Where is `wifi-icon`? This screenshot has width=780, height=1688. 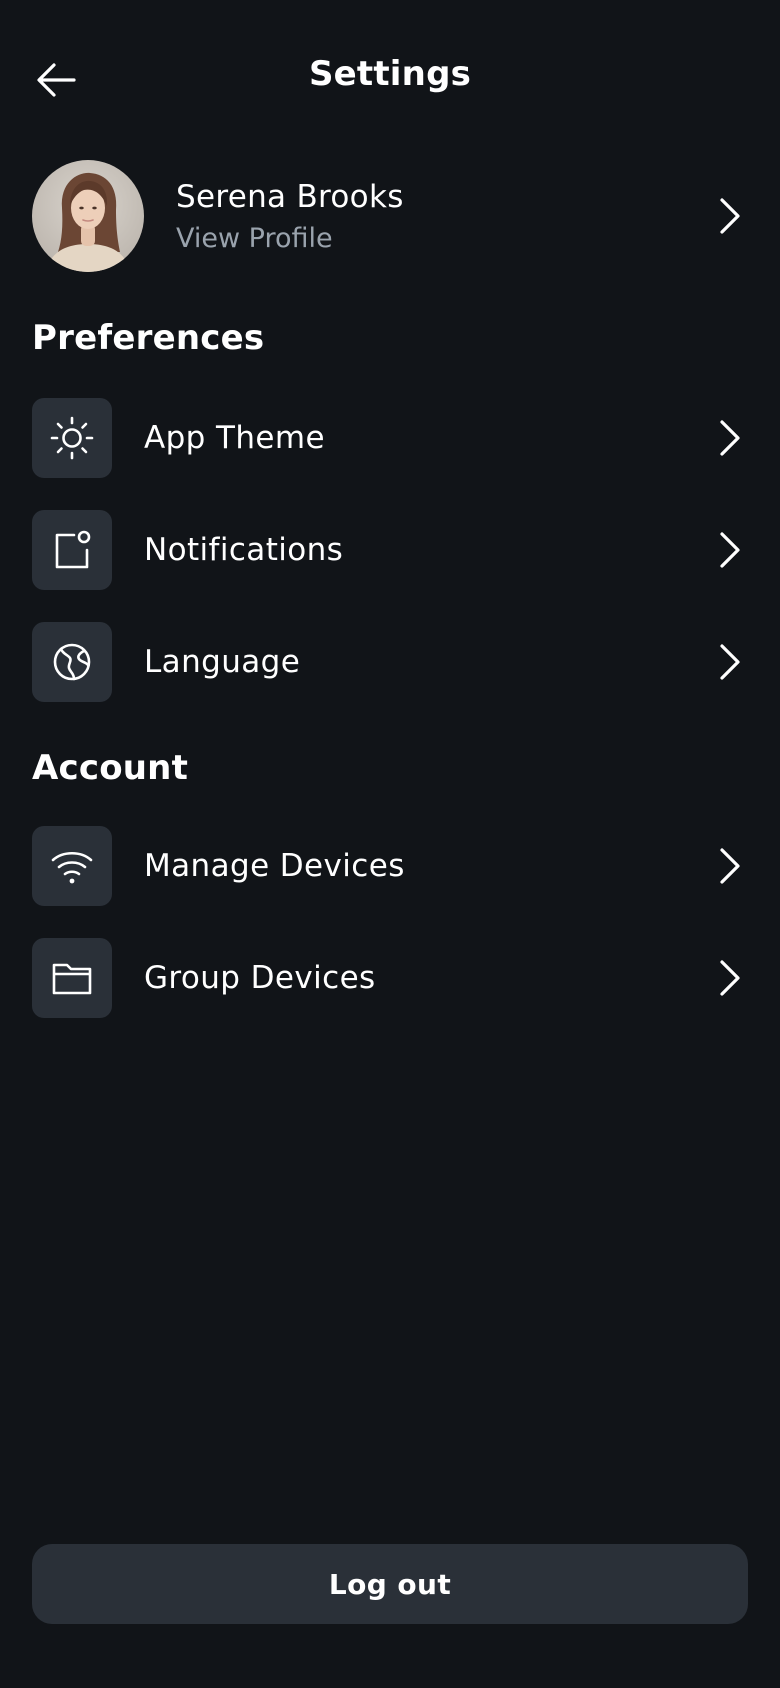
wifi-icon is located at coordinates (72, 867).